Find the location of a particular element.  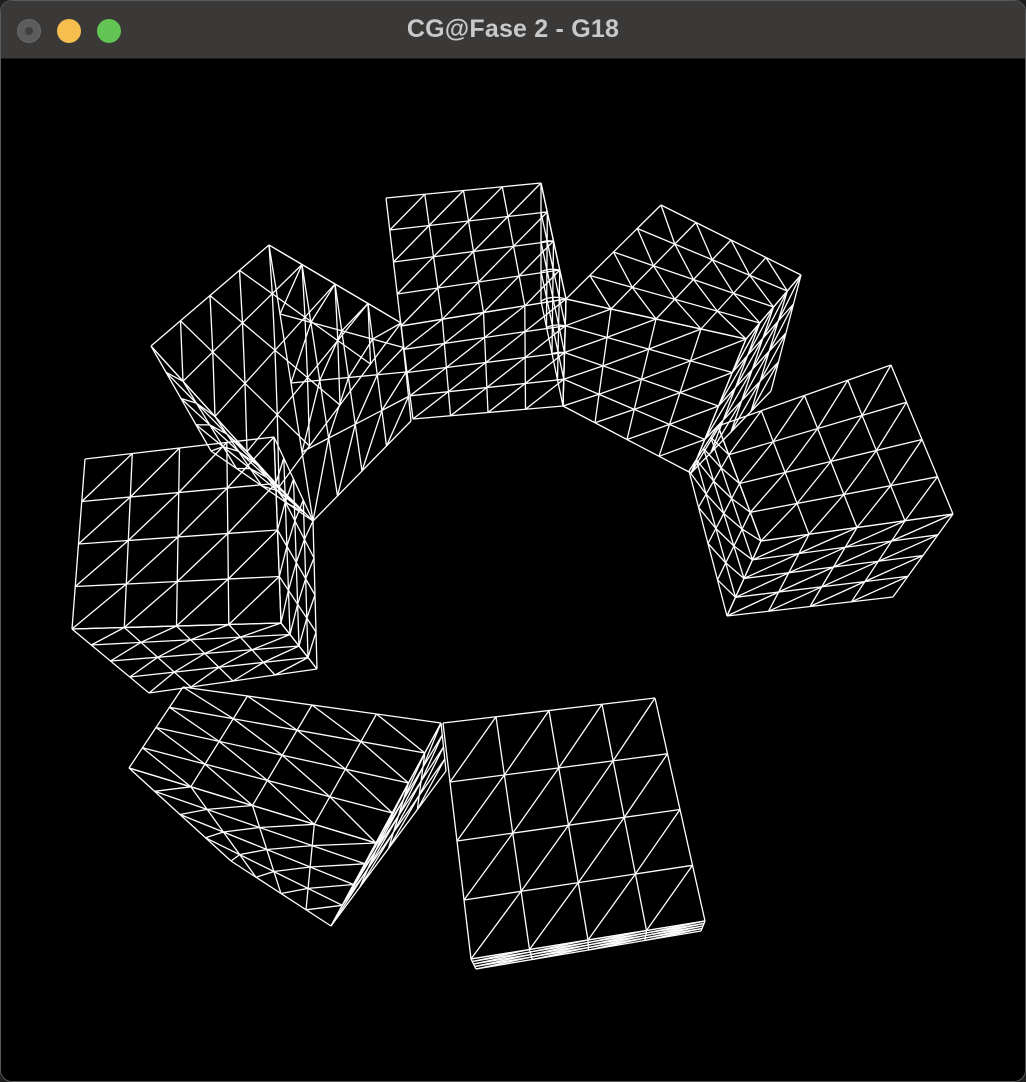

cube-right is located at coordinates (821, 490).